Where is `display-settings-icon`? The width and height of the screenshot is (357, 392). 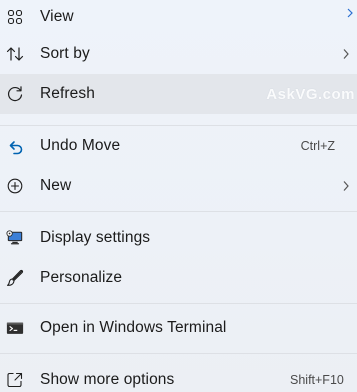 display-settings-icon is located at coordinates (15, 238).